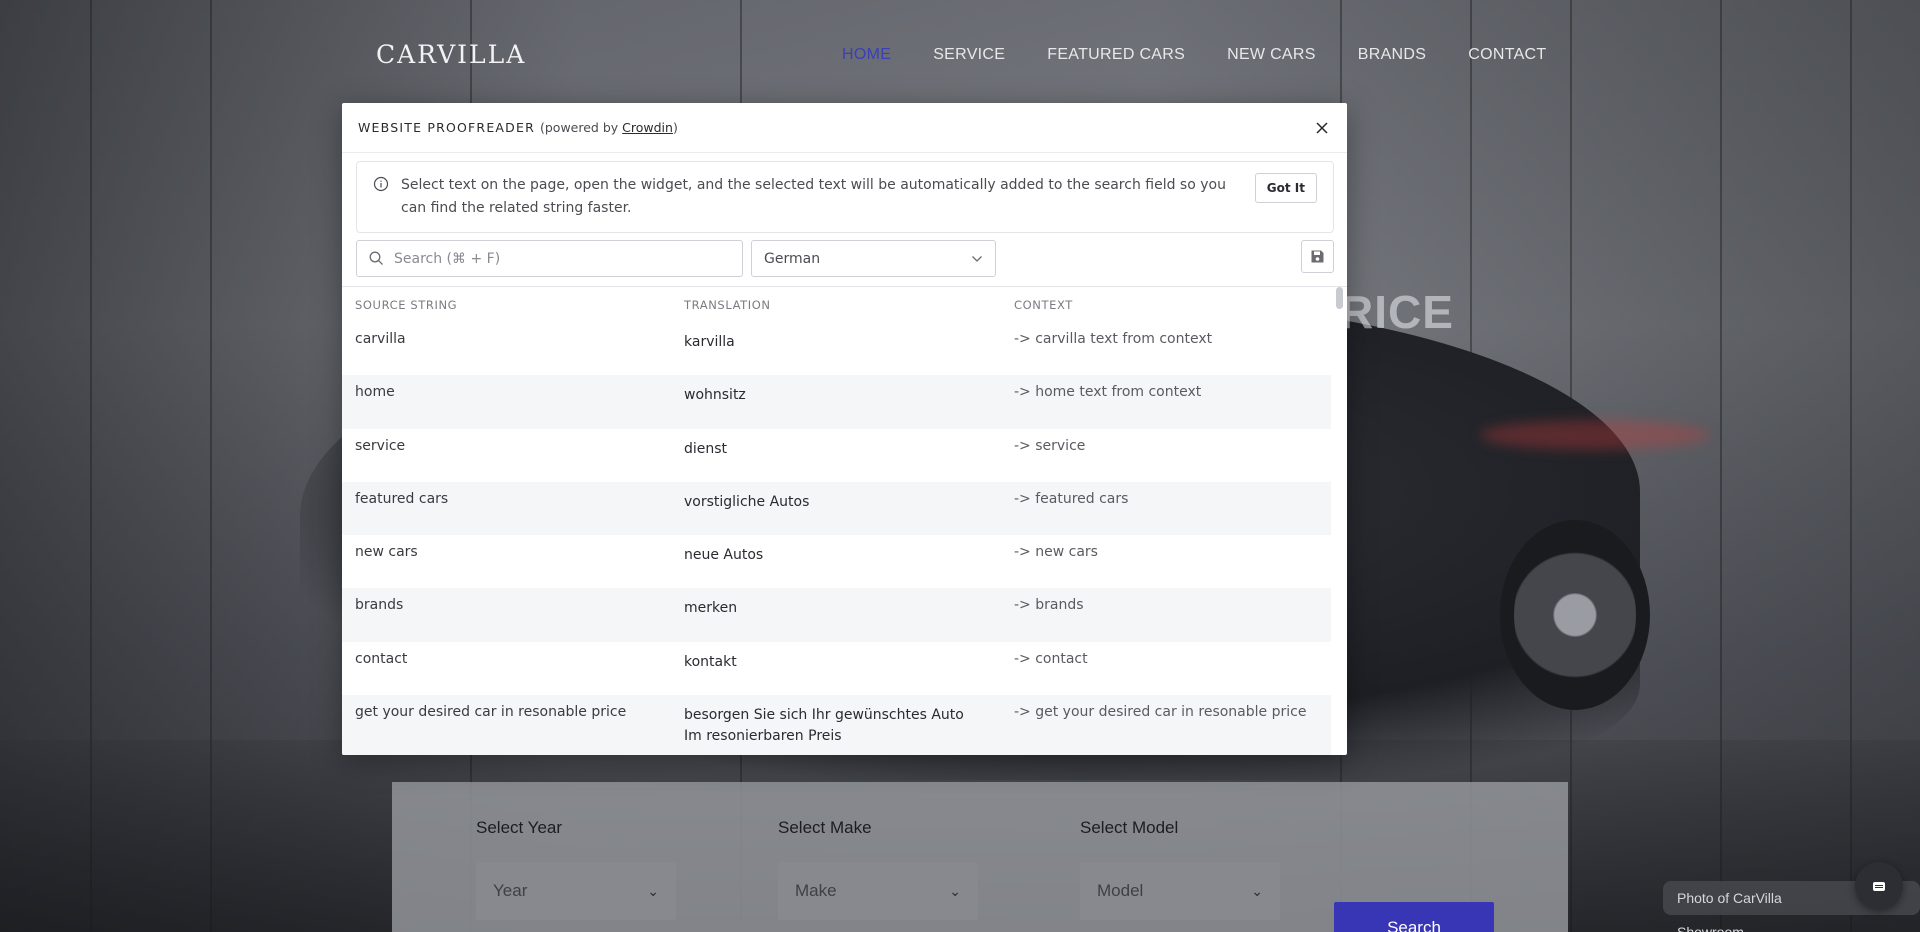  I want to click on column-source: SOURCE STRING, so click(406, 304).